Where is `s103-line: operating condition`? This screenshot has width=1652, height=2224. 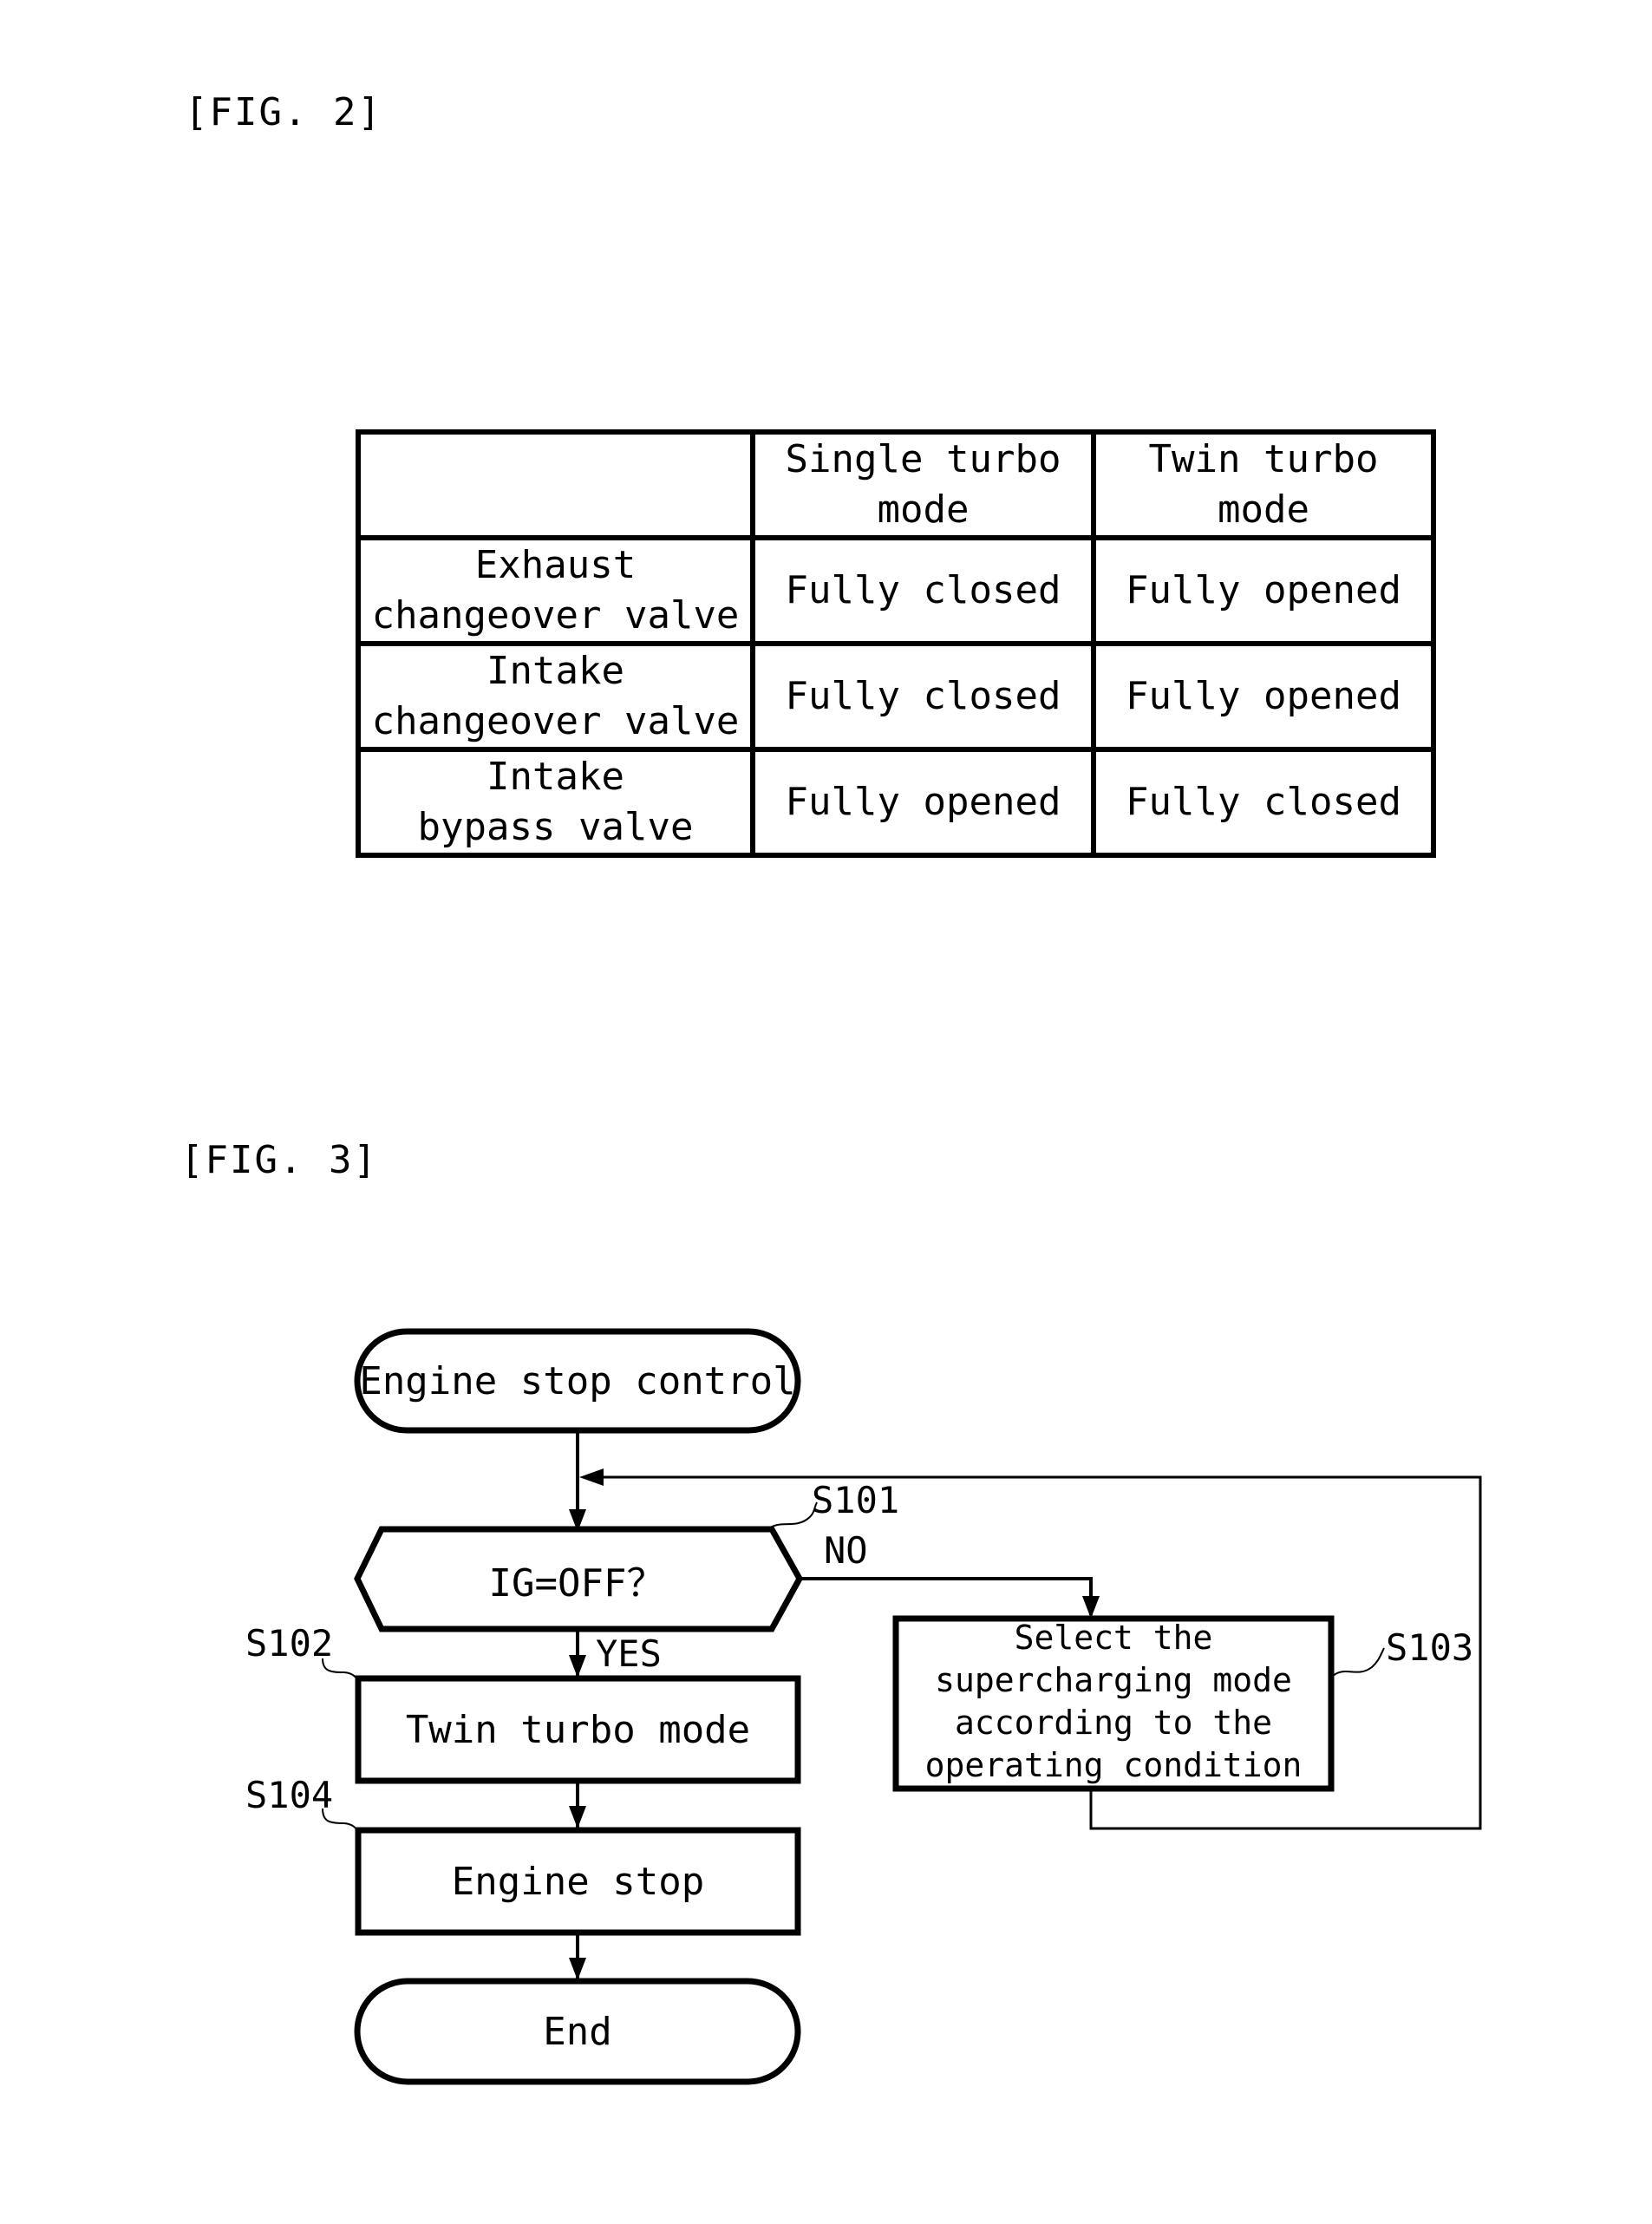 s103-line: operating condition is located at coordinates (1114, 1765).